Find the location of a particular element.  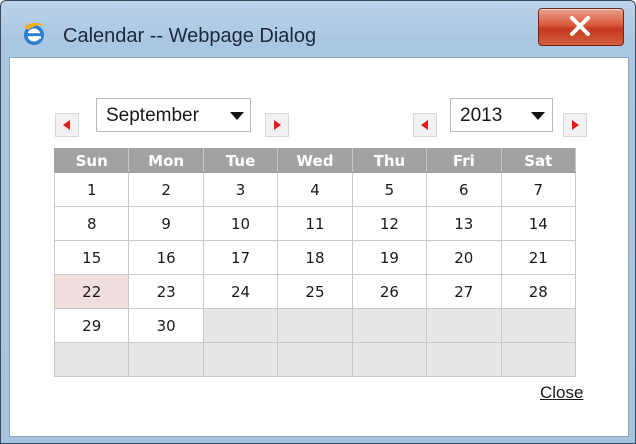

calendar-day: 7 is located at coordinates (538, 189).